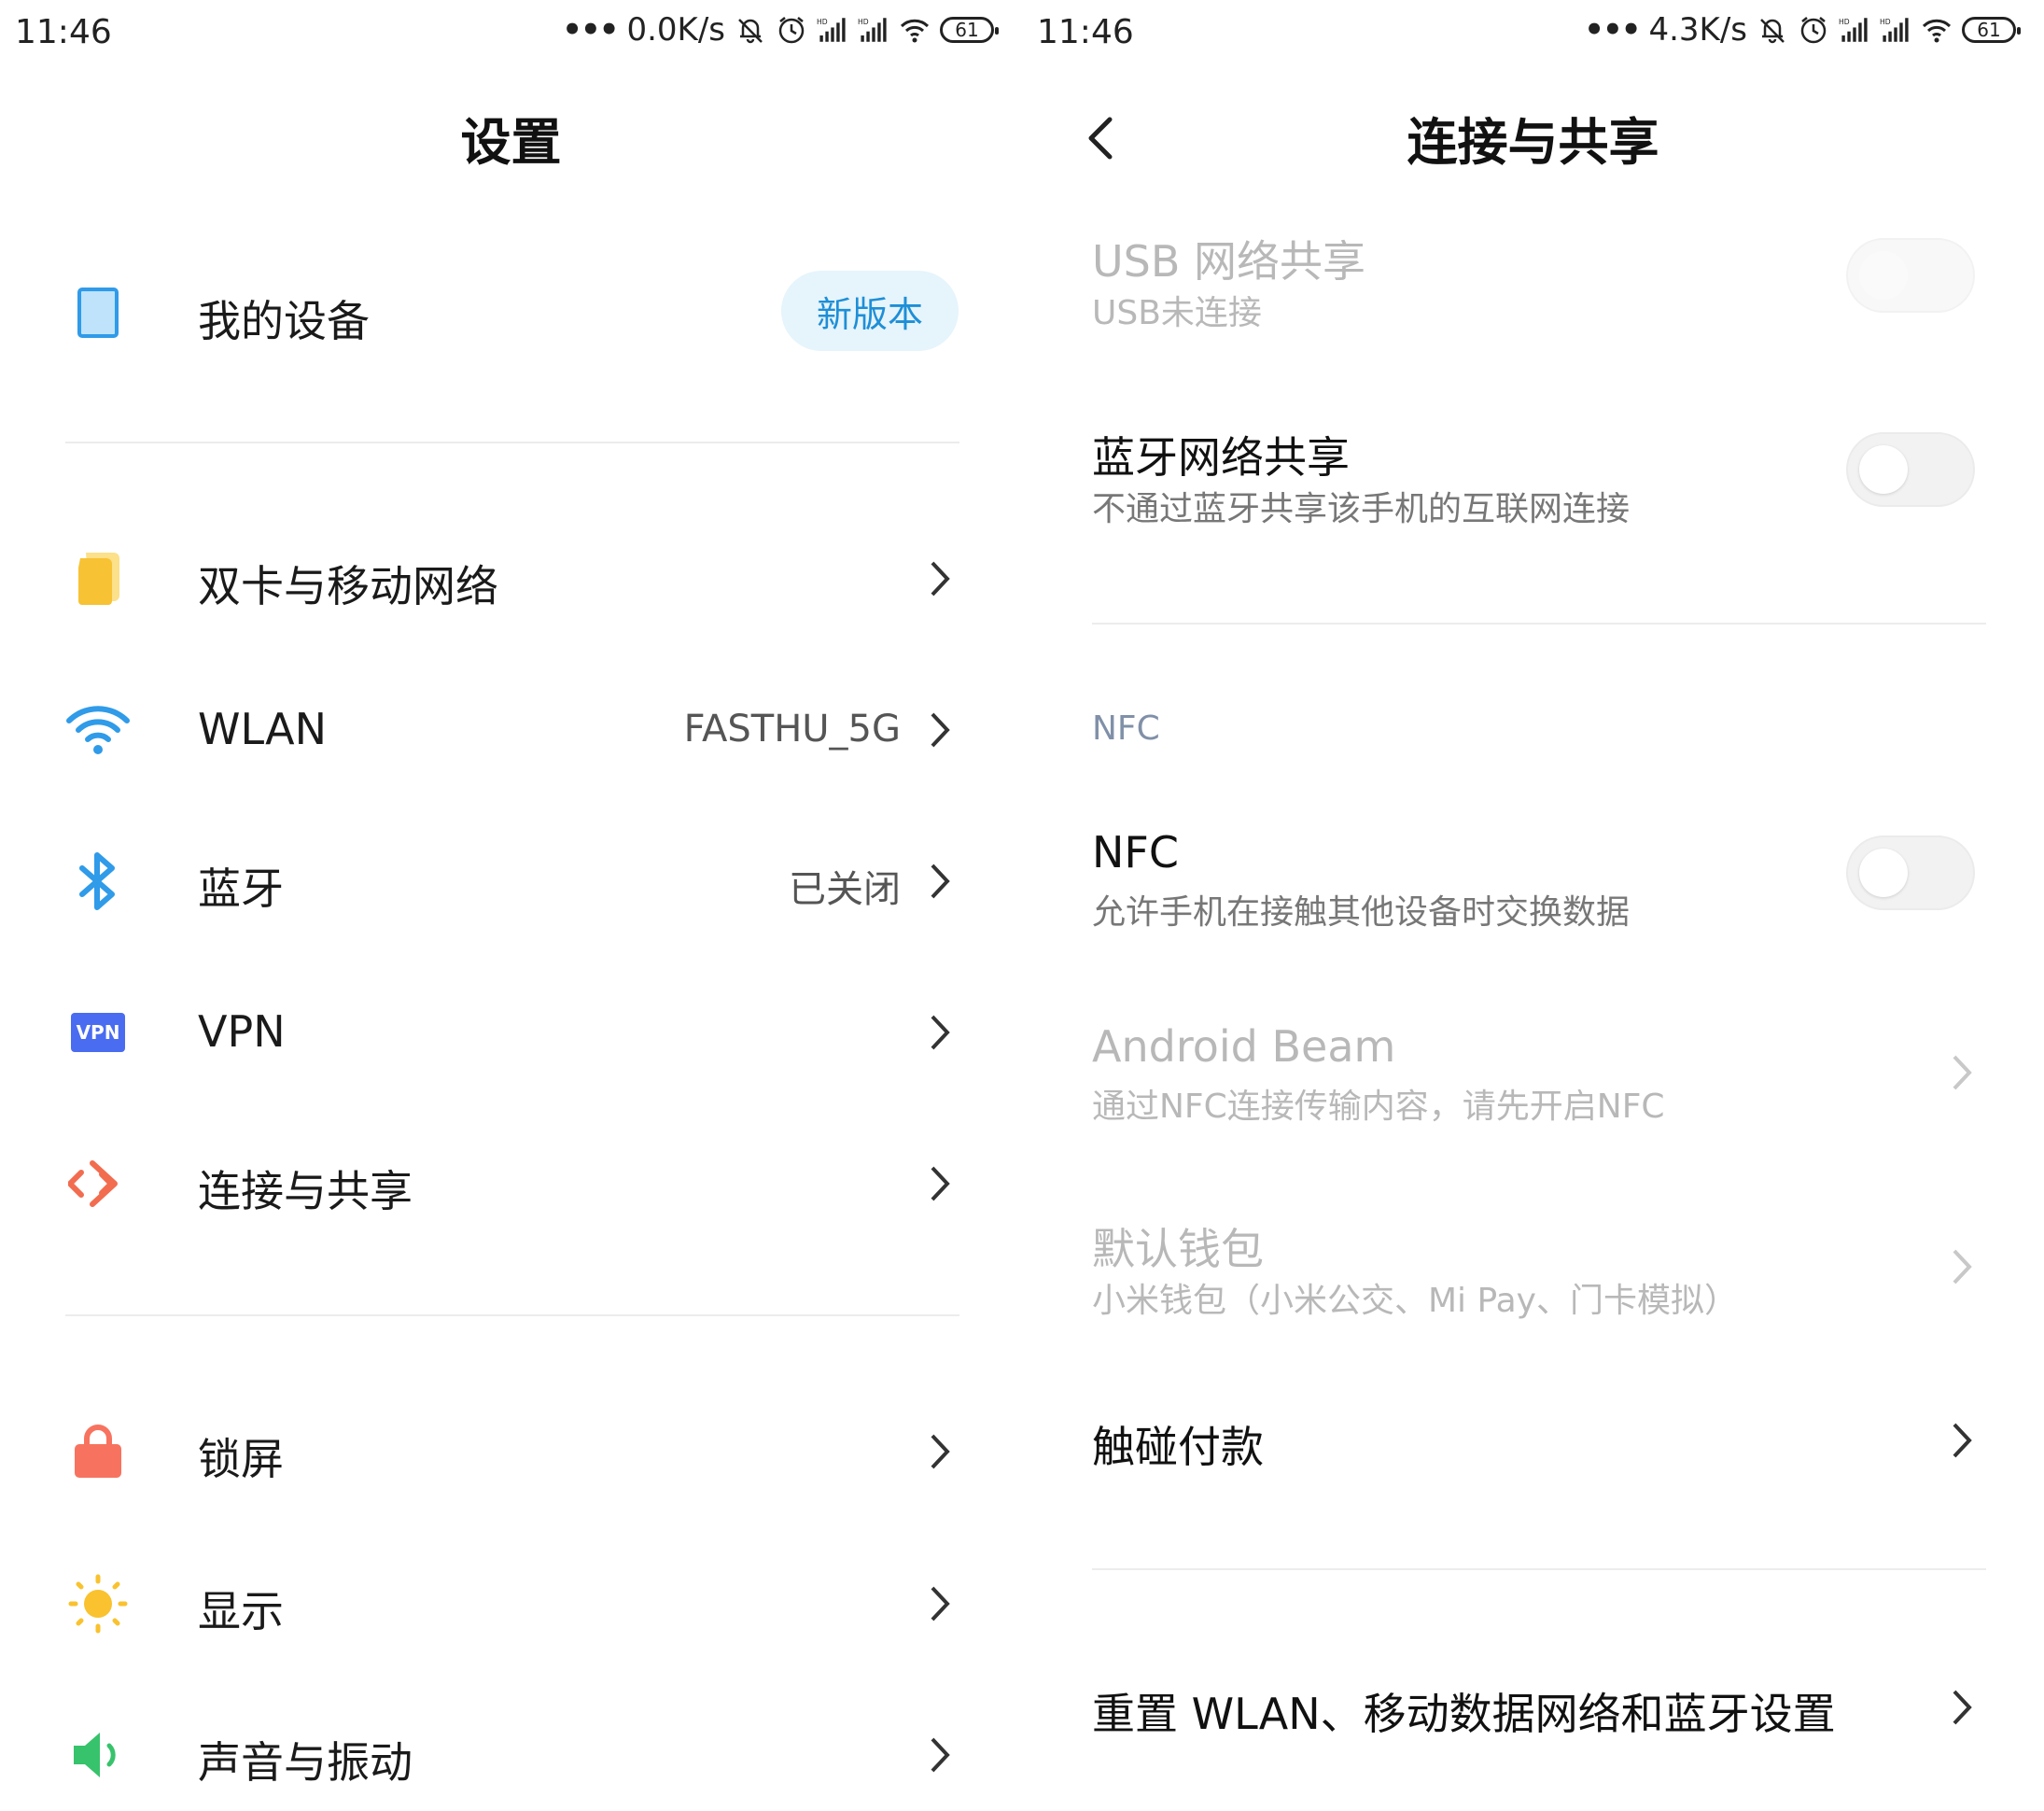 This screenshot has height=1811, width=2044. Describe the element at coordinates (675, 30) in the screenshot. I see `net-speed: 0.0K/s` at that location.